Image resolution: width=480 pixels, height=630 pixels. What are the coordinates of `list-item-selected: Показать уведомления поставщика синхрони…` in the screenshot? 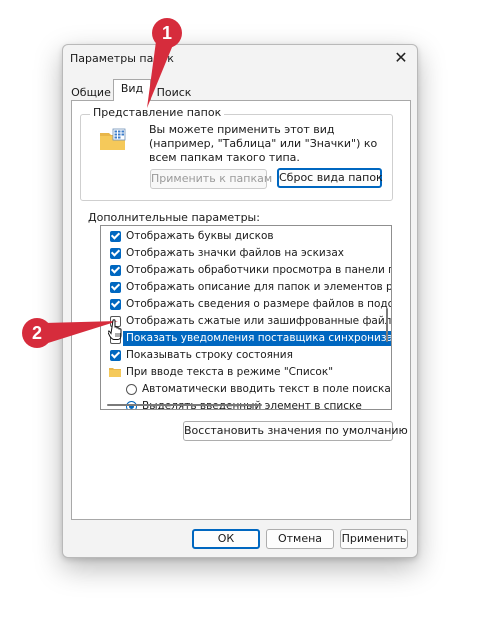 It's located at (246, 338).